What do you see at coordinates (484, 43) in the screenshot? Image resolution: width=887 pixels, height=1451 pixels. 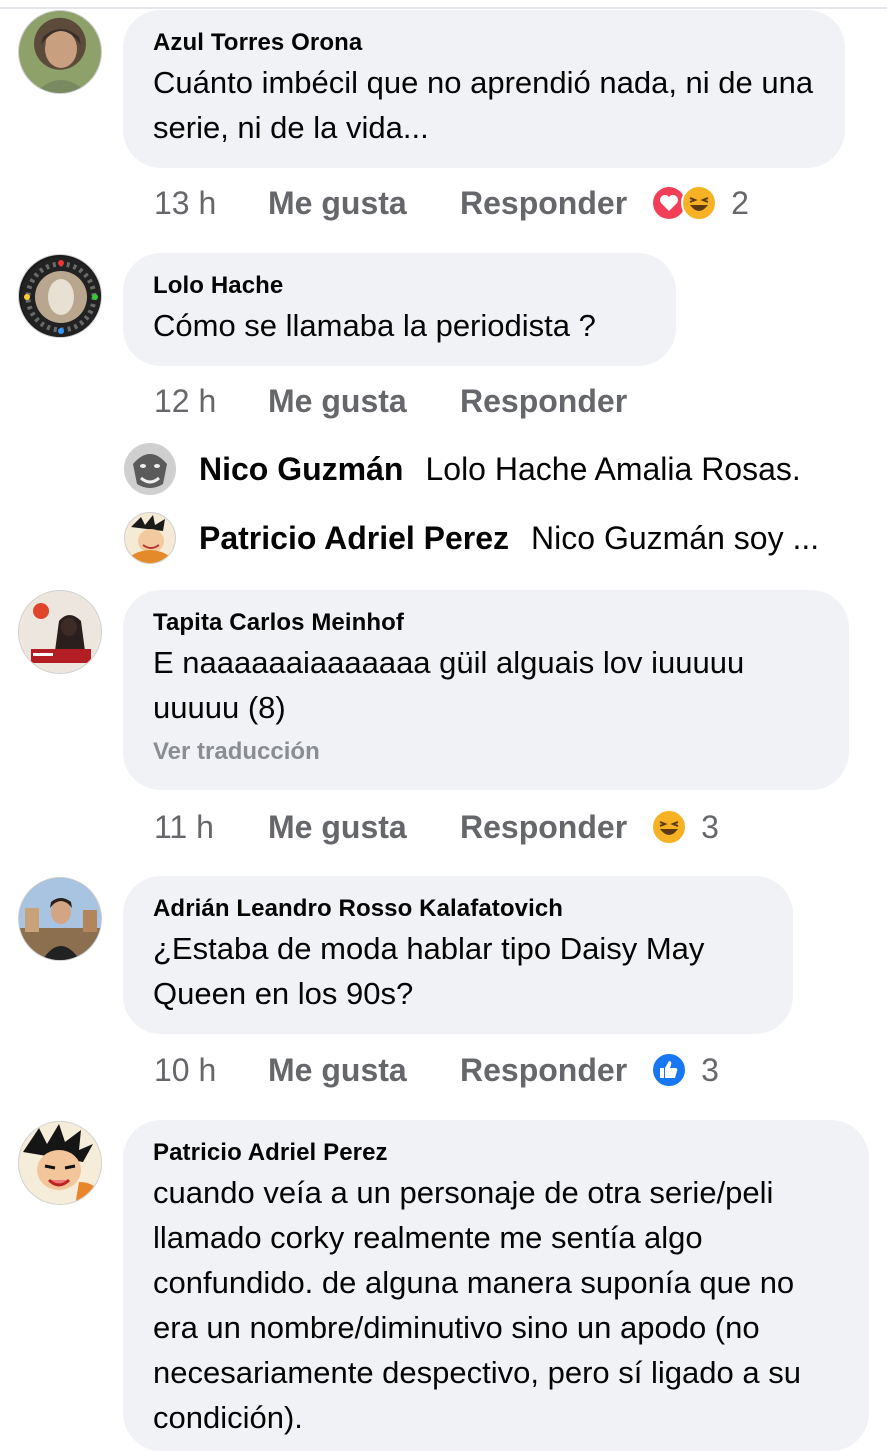 I see `comment-author: Azul Torres Orona` at bounding box center [484, 43].